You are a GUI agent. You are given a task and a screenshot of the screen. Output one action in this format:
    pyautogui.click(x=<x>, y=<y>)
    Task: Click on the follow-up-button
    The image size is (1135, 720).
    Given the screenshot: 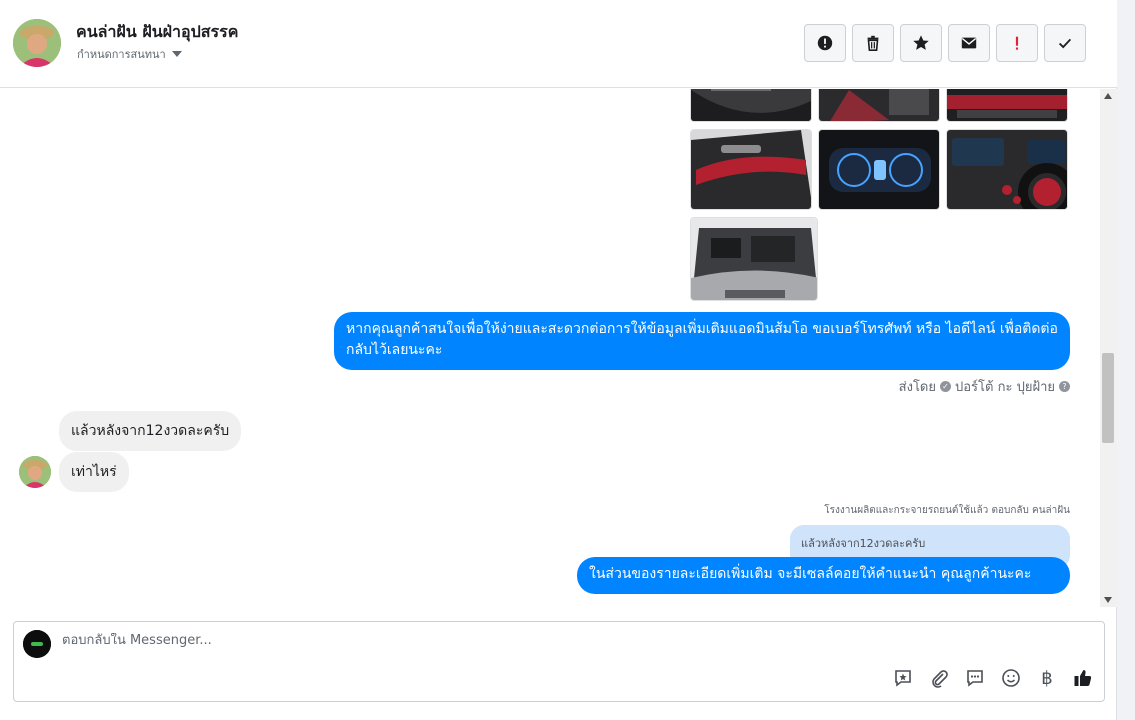 What is the action you would take?
    pyautogui.click(x=1017, y=43)
    